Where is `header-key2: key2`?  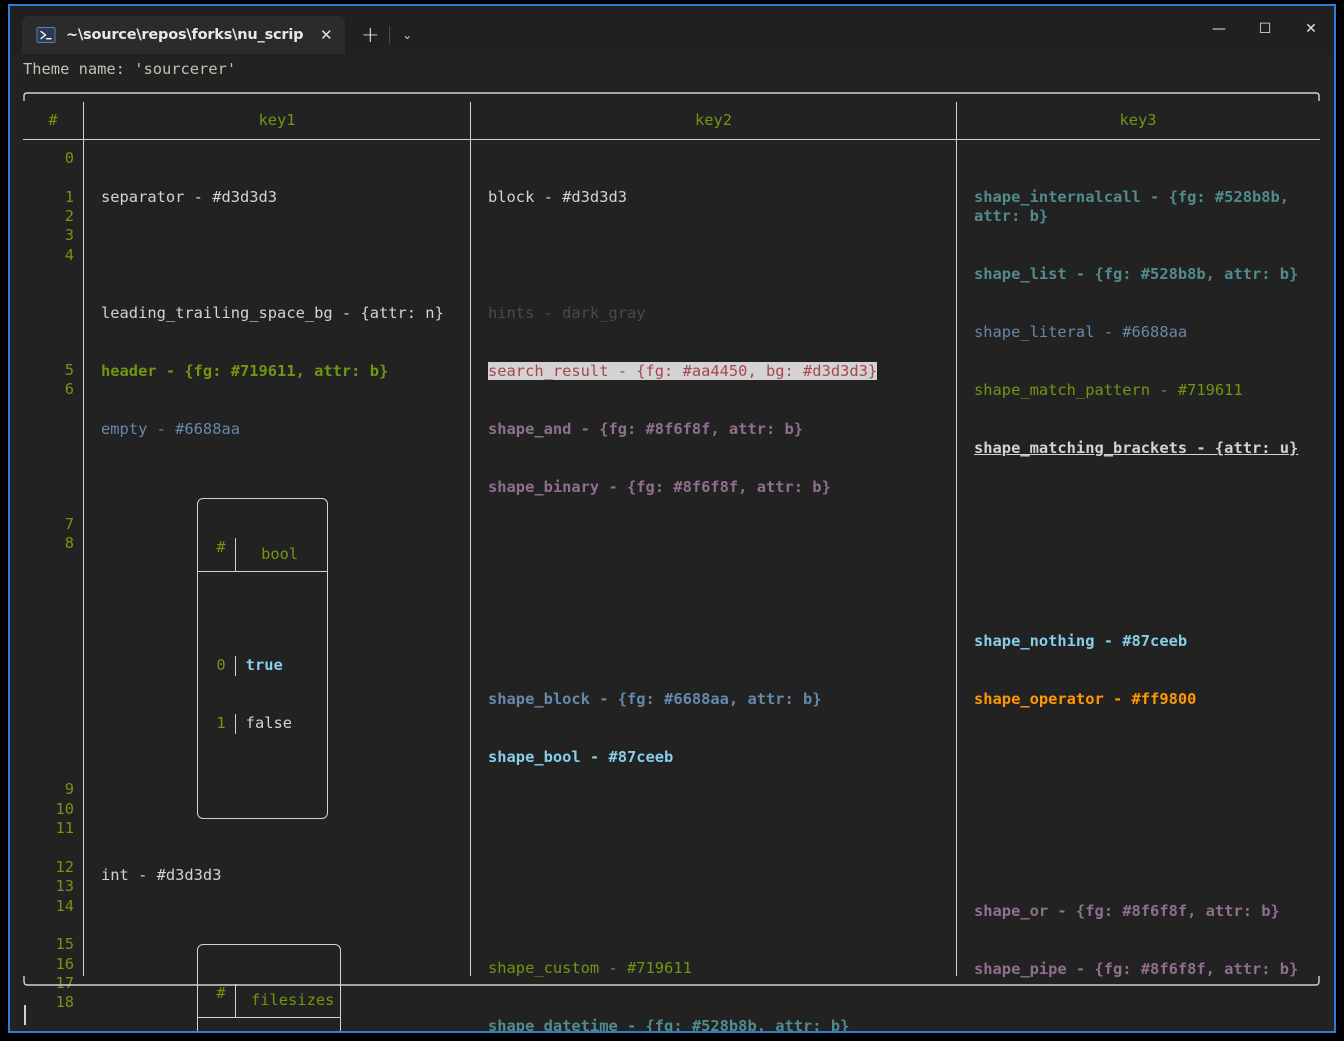
header-key2: key2 is located at coordinates (713, 119).